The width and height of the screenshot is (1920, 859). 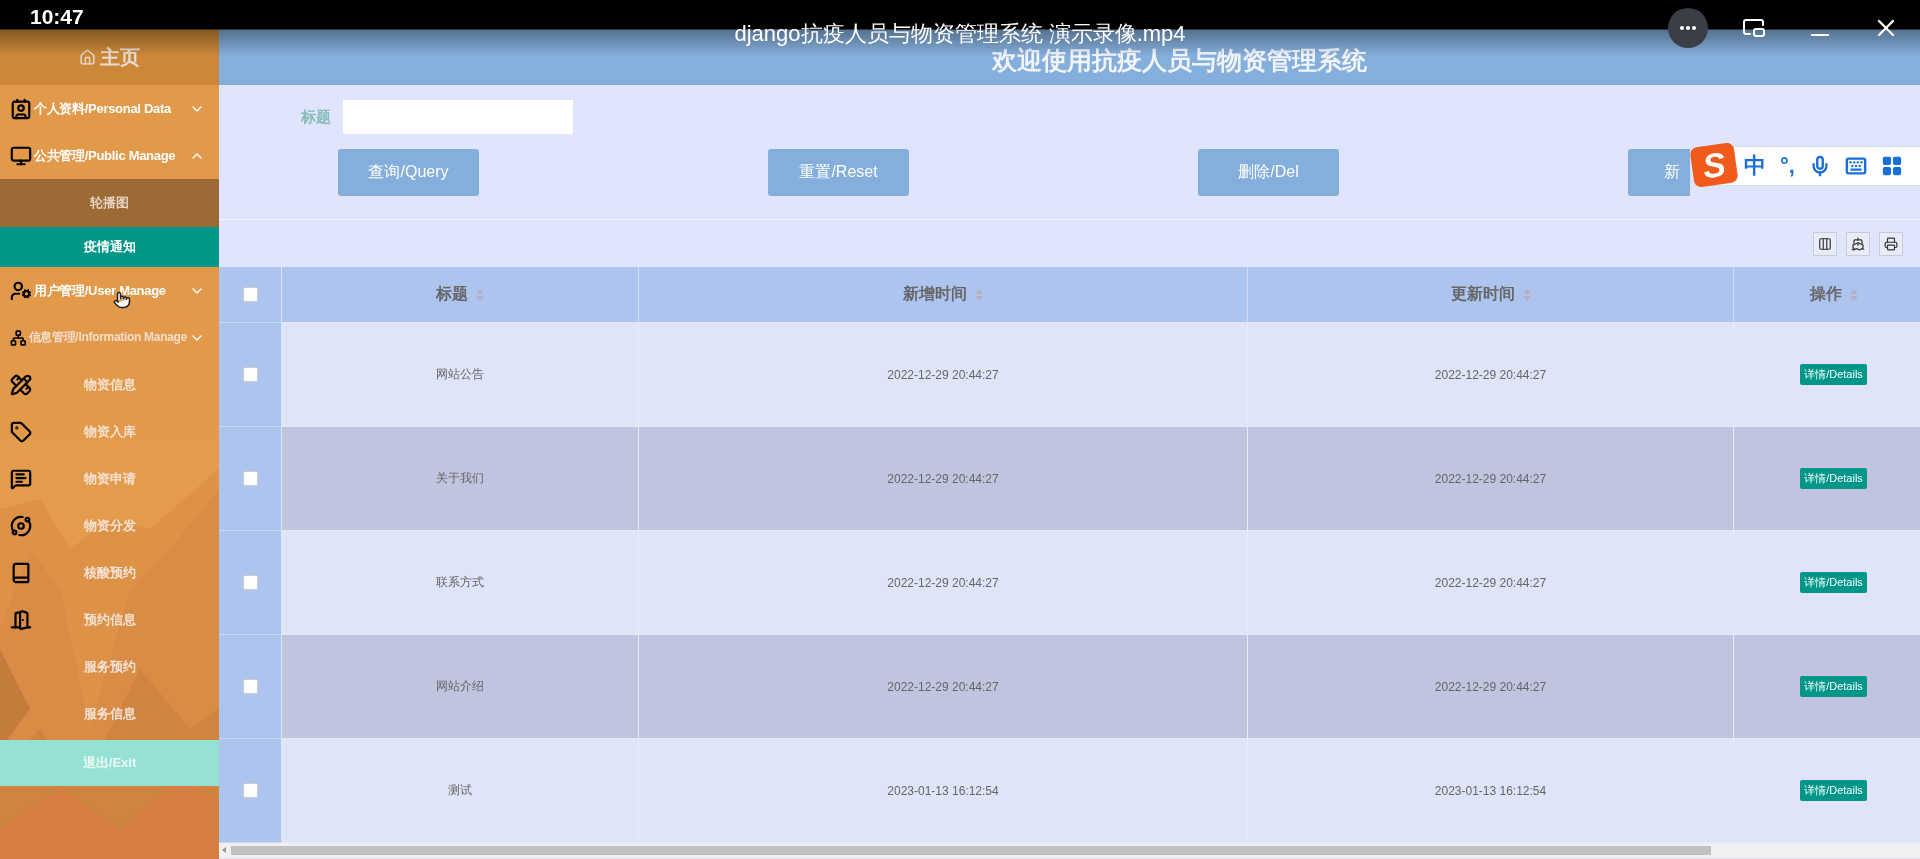 I want to click on print-icon, so click(x=1891, y=243).